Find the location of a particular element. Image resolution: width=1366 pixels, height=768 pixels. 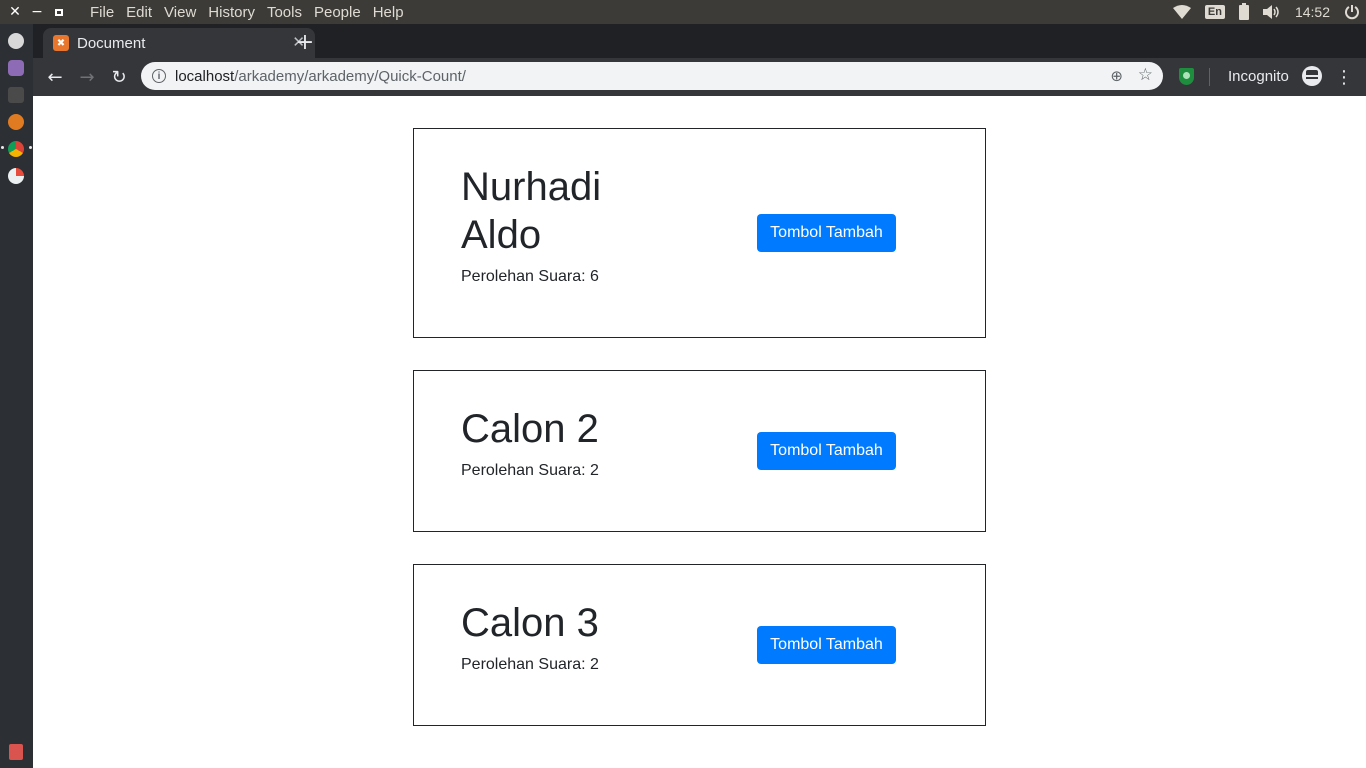

menu-file: File is located at coordinates (102, 12).